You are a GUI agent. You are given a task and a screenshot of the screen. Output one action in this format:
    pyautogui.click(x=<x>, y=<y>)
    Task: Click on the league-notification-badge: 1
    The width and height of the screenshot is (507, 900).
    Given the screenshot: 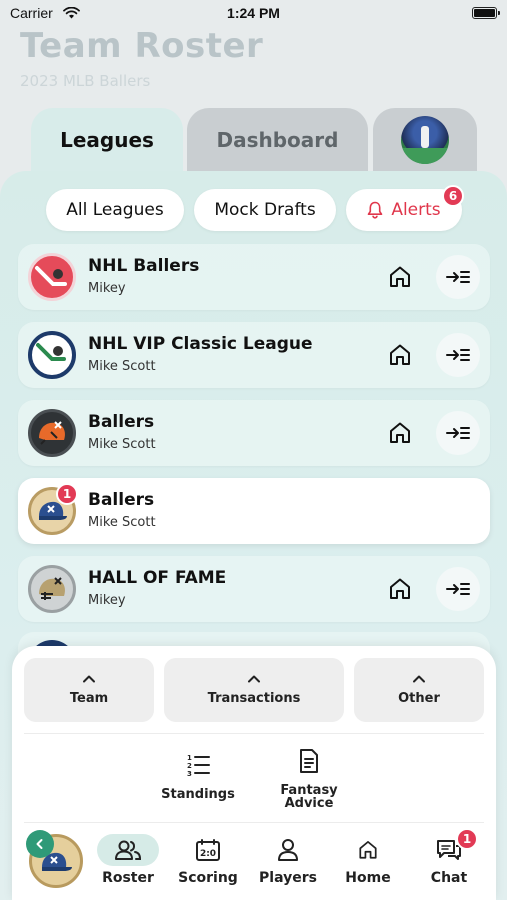 What is the action you would take?
    pyautogui.click(x=67, y=494)
    